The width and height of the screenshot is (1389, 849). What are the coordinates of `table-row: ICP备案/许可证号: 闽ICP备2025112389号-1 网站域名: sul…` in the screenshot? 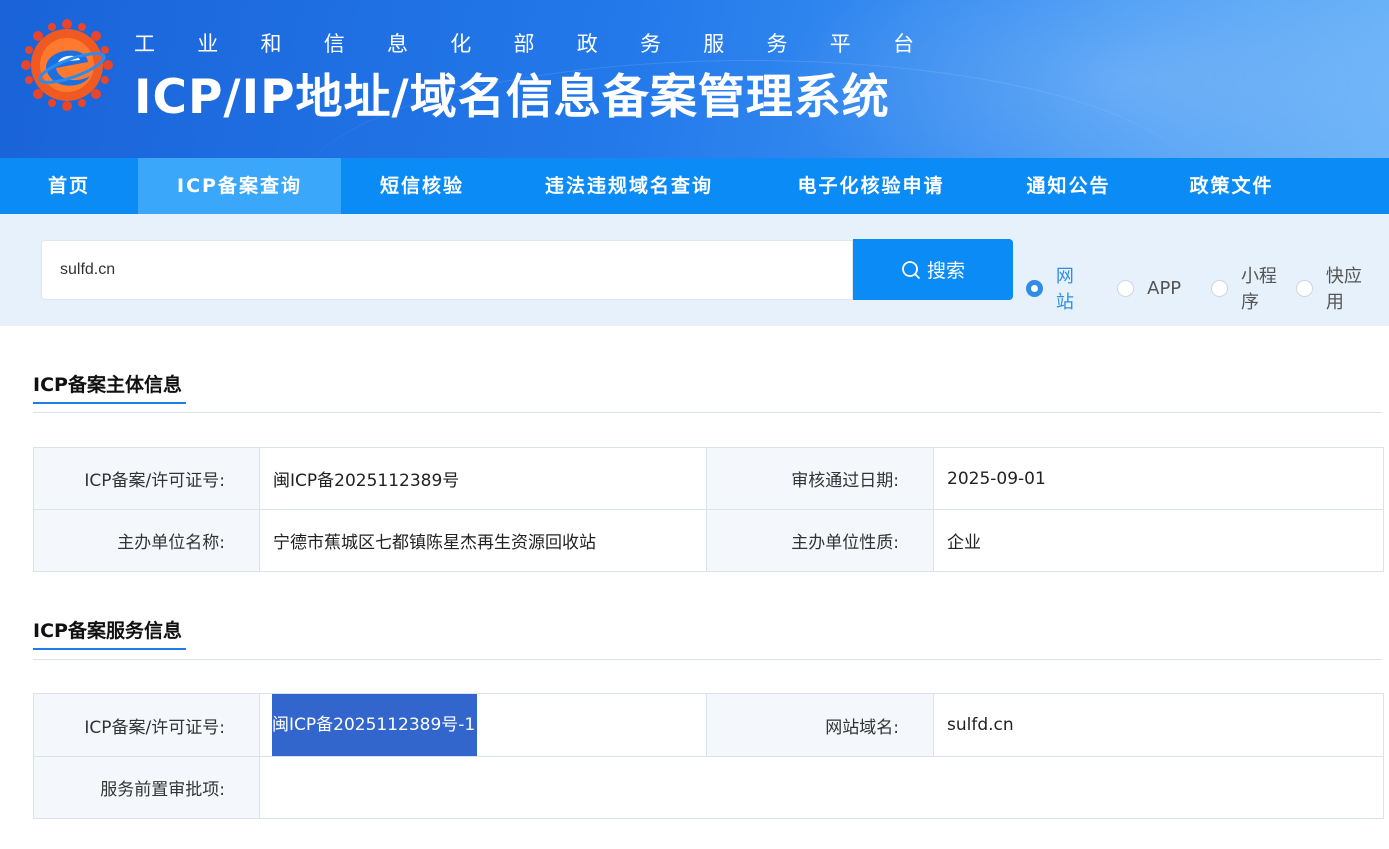 It's located at (708, 725).